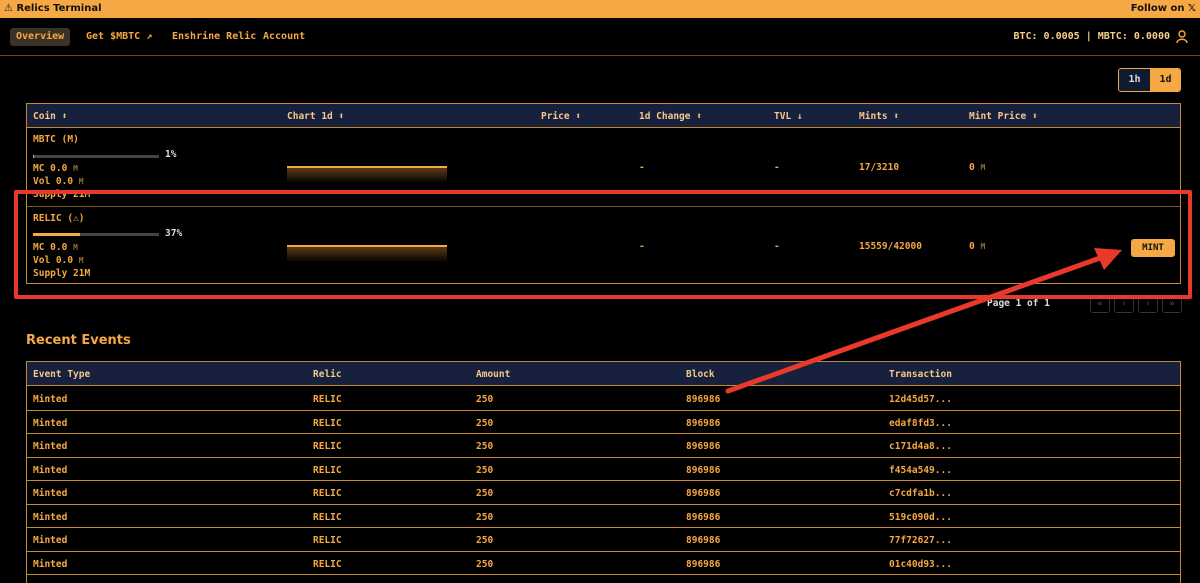  What do you see at coordinates (914, 324) in the screenshot?
I see `annotation-arrow-shaft` at bounding box center [914, 324].